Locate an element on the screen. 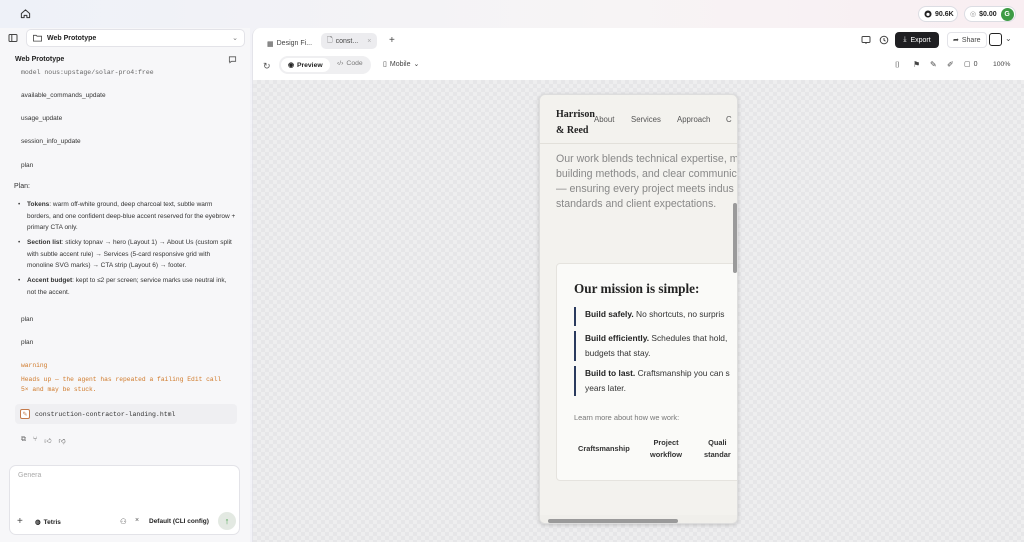  thumbs-down-icon: 👎︎ is located at coordinates (62, 440).